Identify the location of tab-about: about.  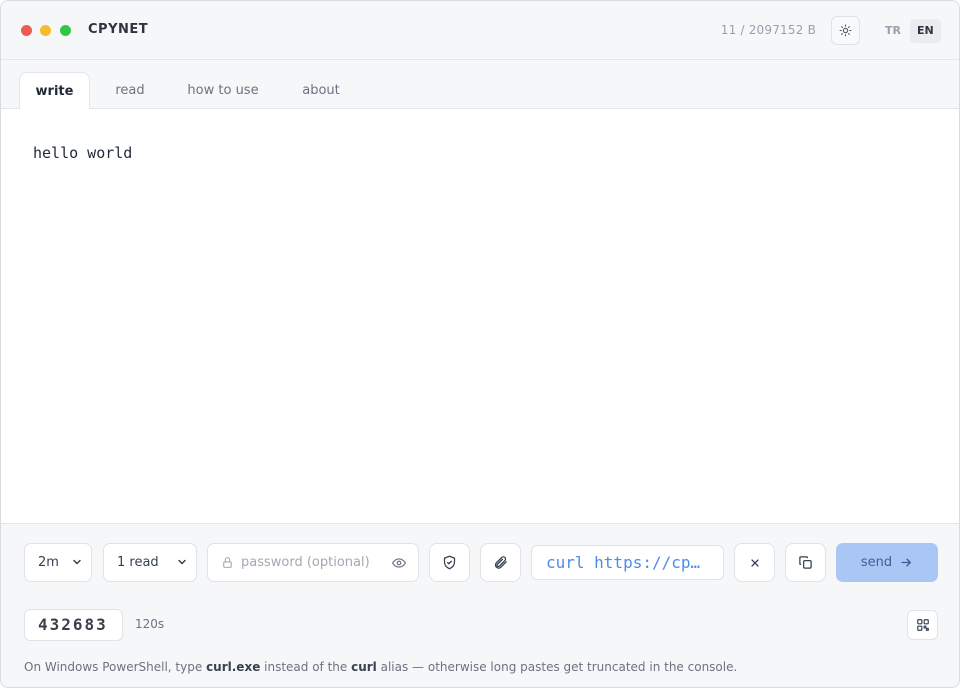
(321, 90).